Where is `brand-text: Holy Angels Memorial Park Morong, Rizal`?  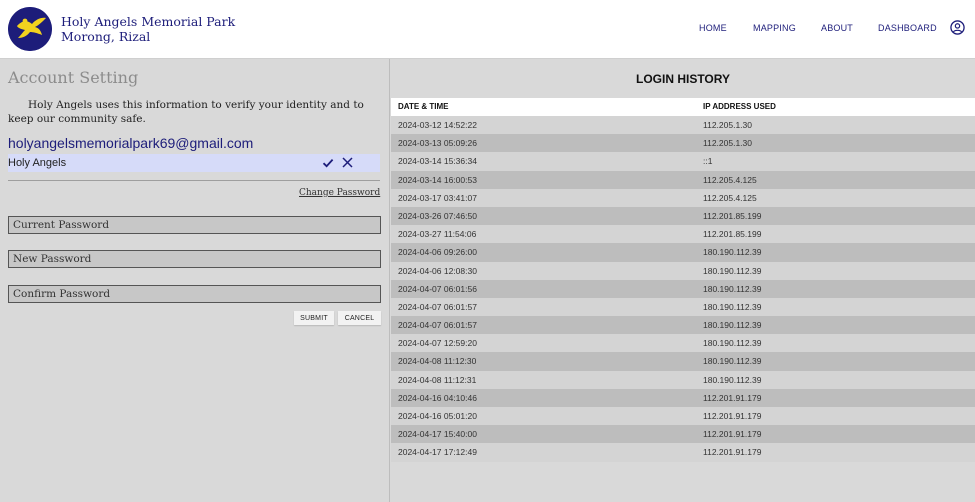
brand-text: Holy Angels Memorial Park Morong, Rizal is located at coordinates (148, 29).